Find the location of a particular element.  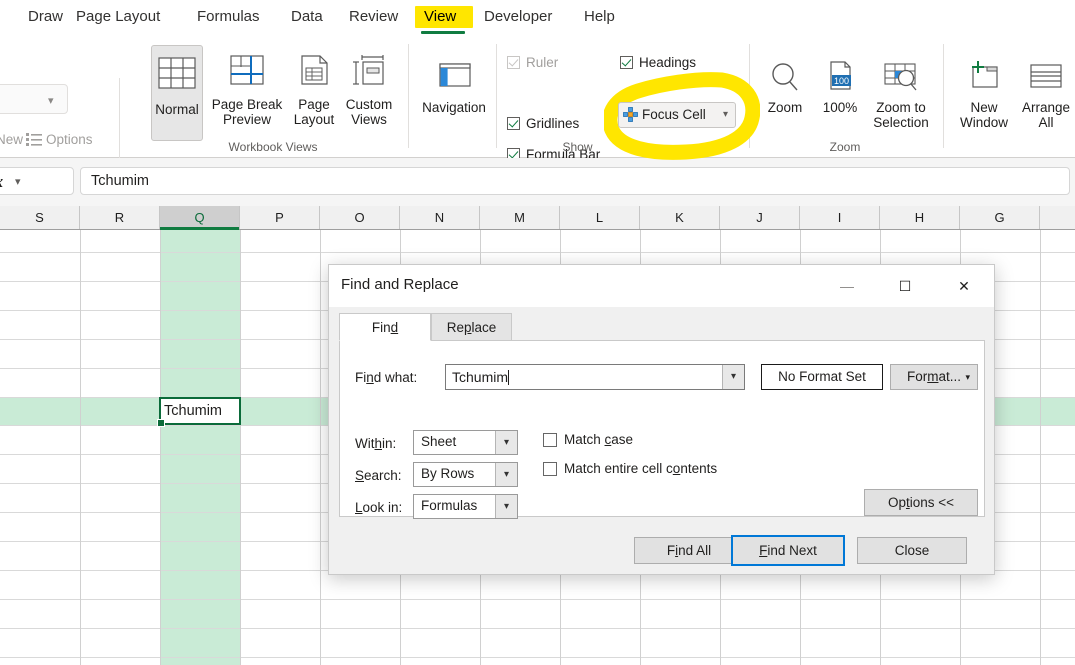

column-header-Q: Q is located at coordinates (200, 218).